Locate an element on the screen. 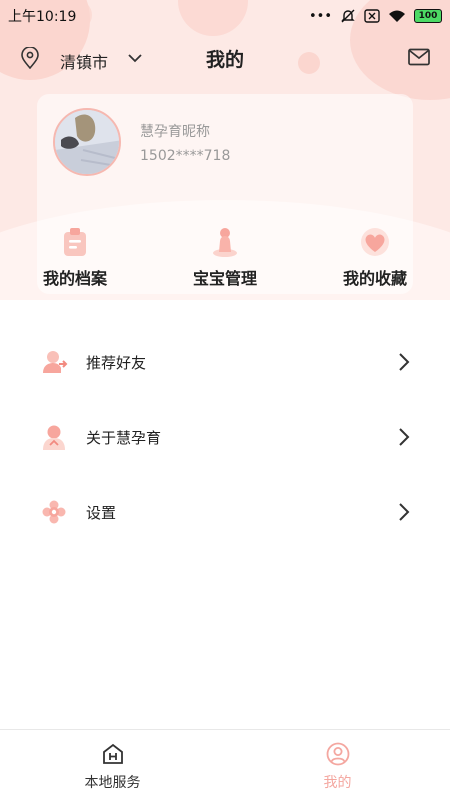 The height and width of the screenshot is (800, 450). tab-local-service: 本地服务 is located at coordinates (112, 765).